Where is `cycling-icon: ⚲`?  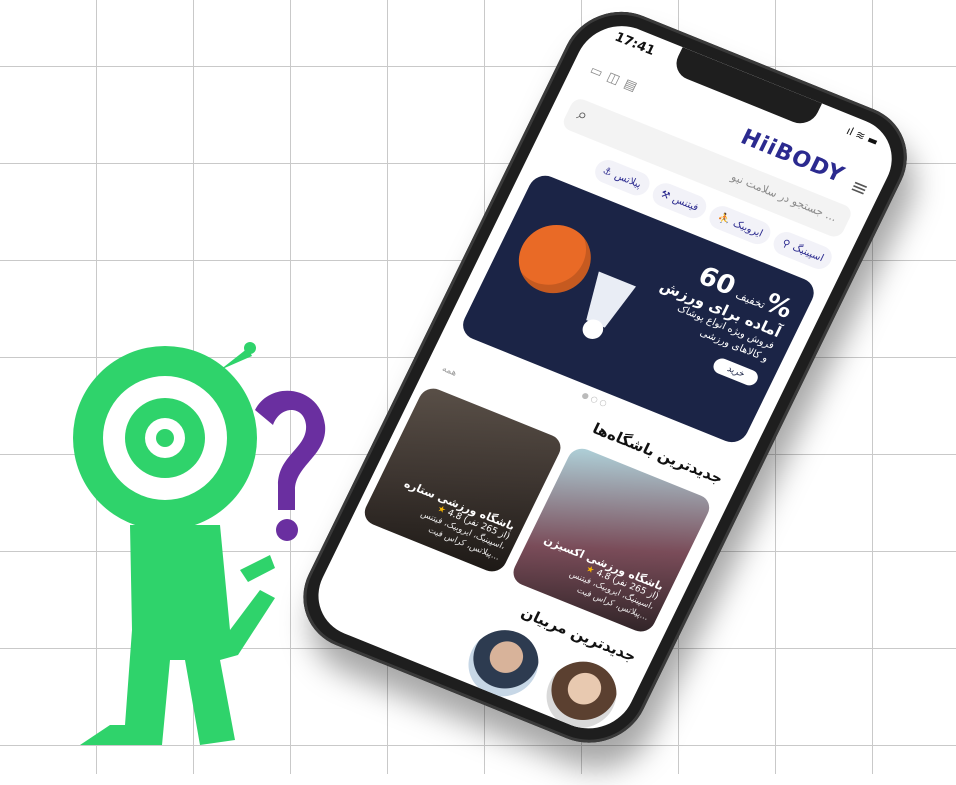
cycling-icon: ⚲ is located at coordinates (786, 244).